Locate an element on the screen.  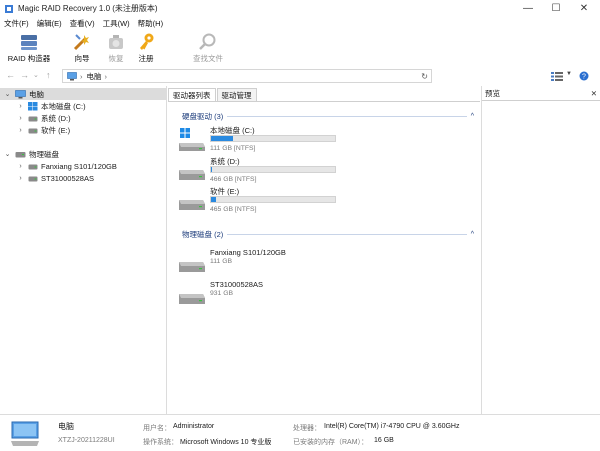
menu-tools: 工具(W) is located at coordinates (116, 23).